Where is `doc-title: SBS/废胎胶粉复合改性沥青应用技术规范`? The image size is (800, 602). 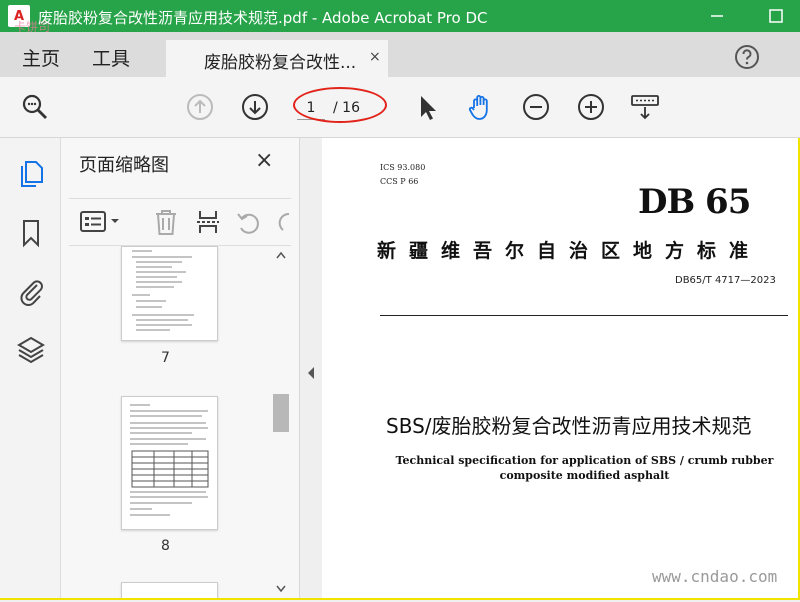
doc-title: SBS/废胎胶粉复合改性沥青应用技术规范 is located at coordinates (569, 426).